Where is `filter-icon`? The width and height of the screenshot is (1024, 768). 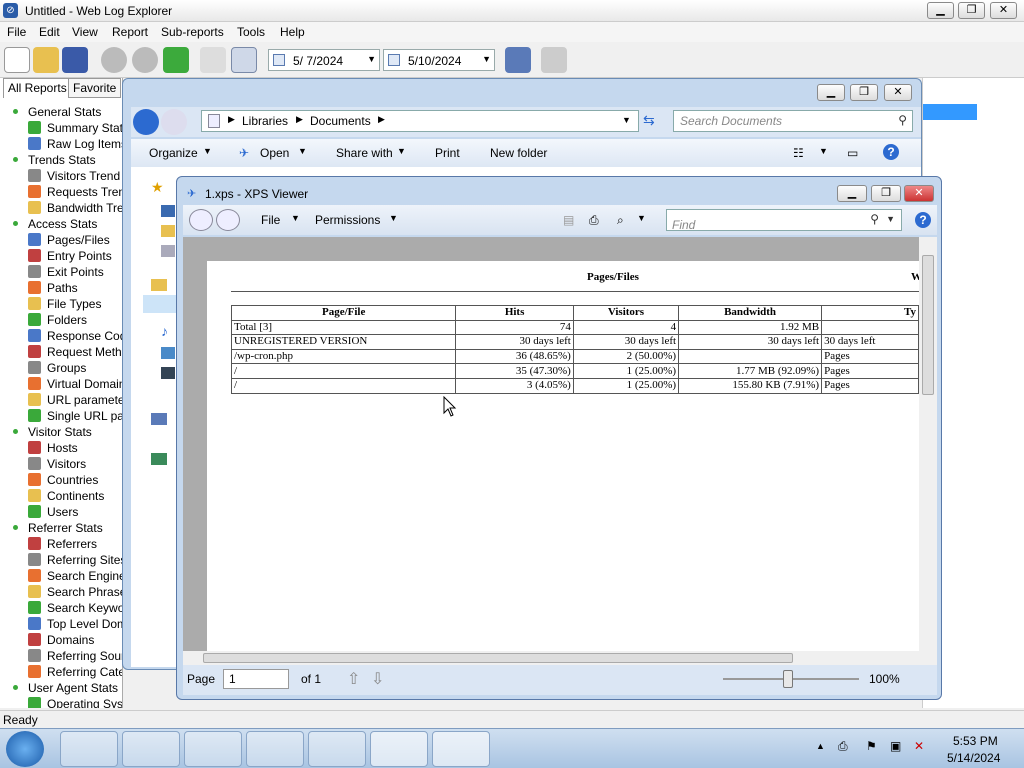
filter-icon is located at coordinates (213, 60).